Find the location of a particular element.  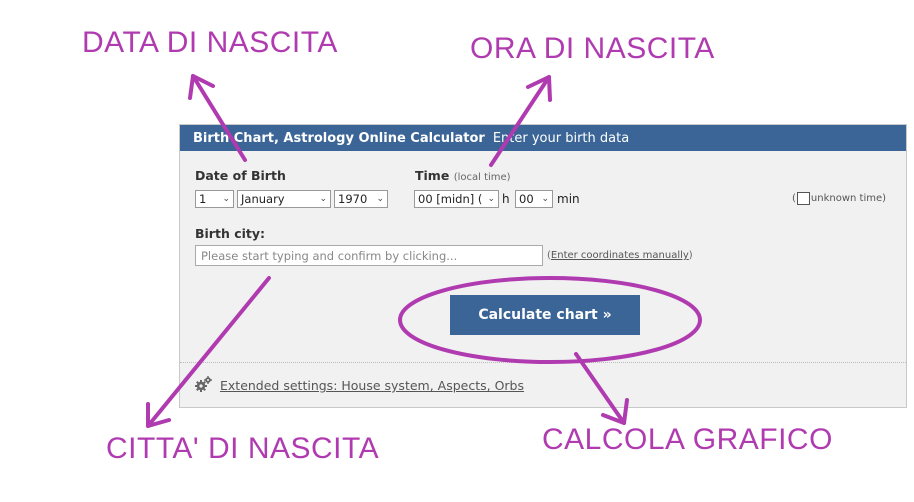

annotation-birth-date: DATA DI NASCITA is located at coordinates (210, 42).